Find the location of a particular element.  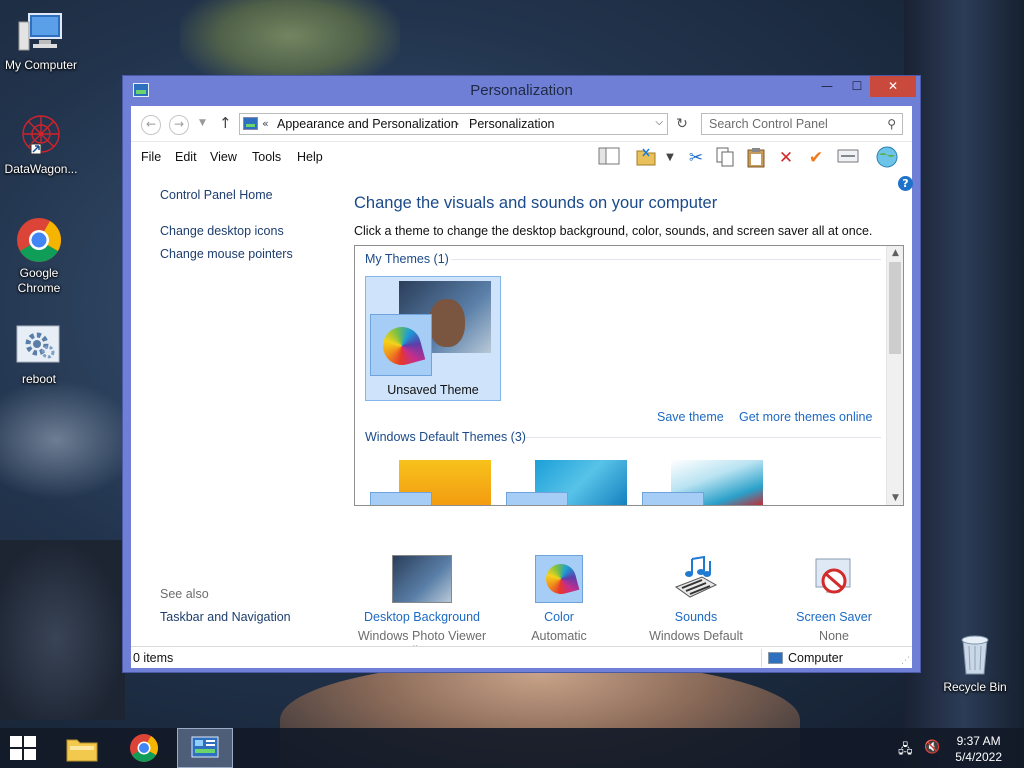

volume-muted-icon: 🔇 is located at coordinates (932, 747).